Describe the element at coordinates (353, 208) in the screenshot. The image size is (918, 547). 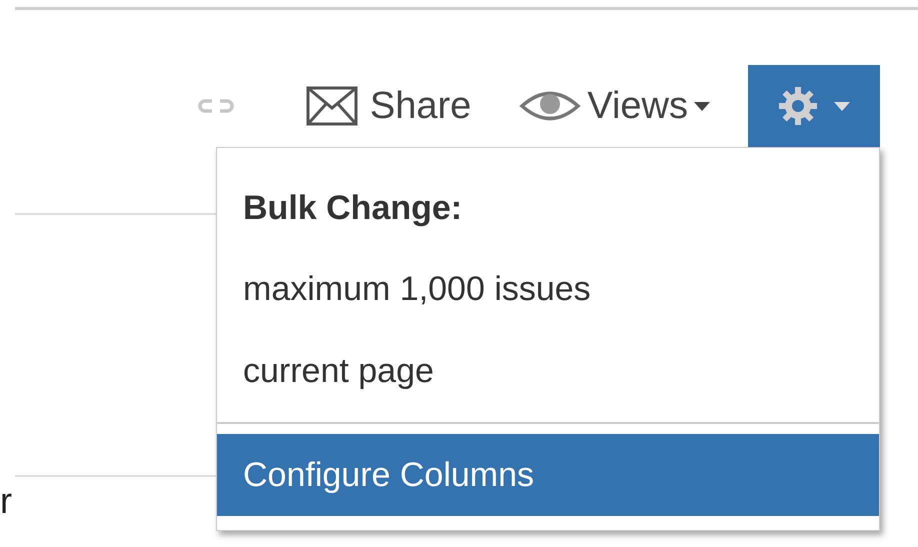
I see `menu-heading: Bulk Change:` at that location.